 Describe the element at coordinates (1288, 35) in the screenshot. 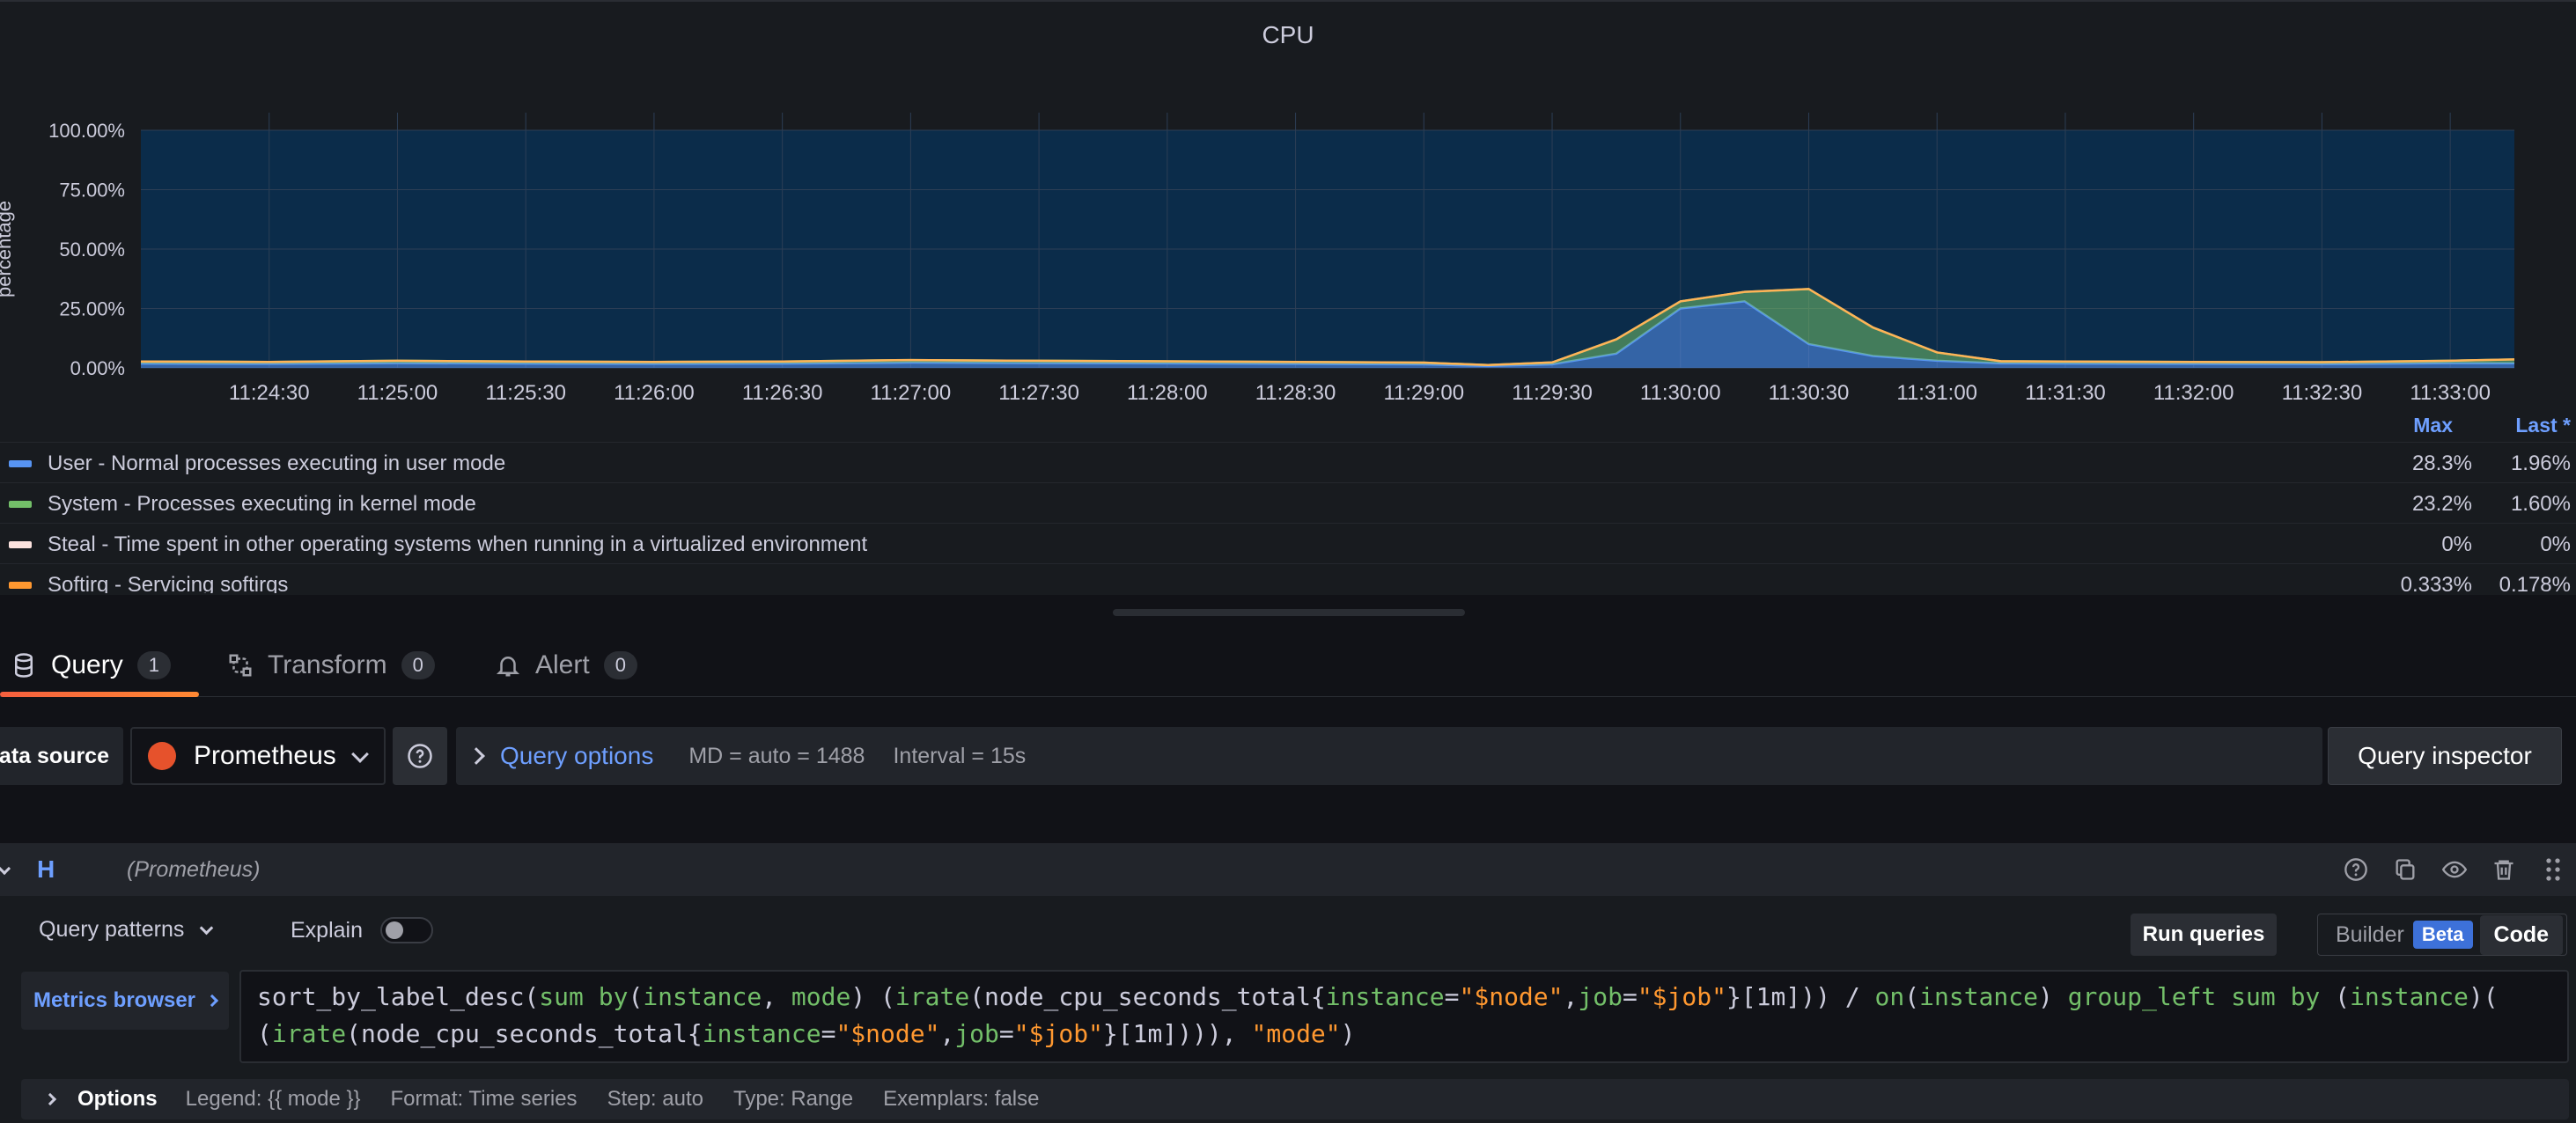

I see `panel-title: CPU` at that location.